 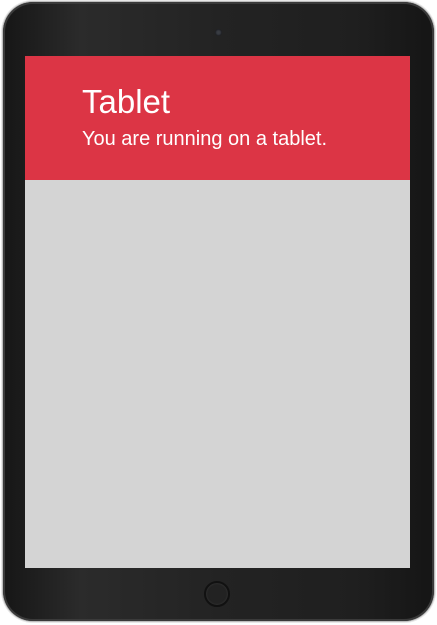 What do you see at coordinates (205, 139) in the screenshot?
I see `page-subtitle: You are running on a tablet.` at bounding box center [205, 139].